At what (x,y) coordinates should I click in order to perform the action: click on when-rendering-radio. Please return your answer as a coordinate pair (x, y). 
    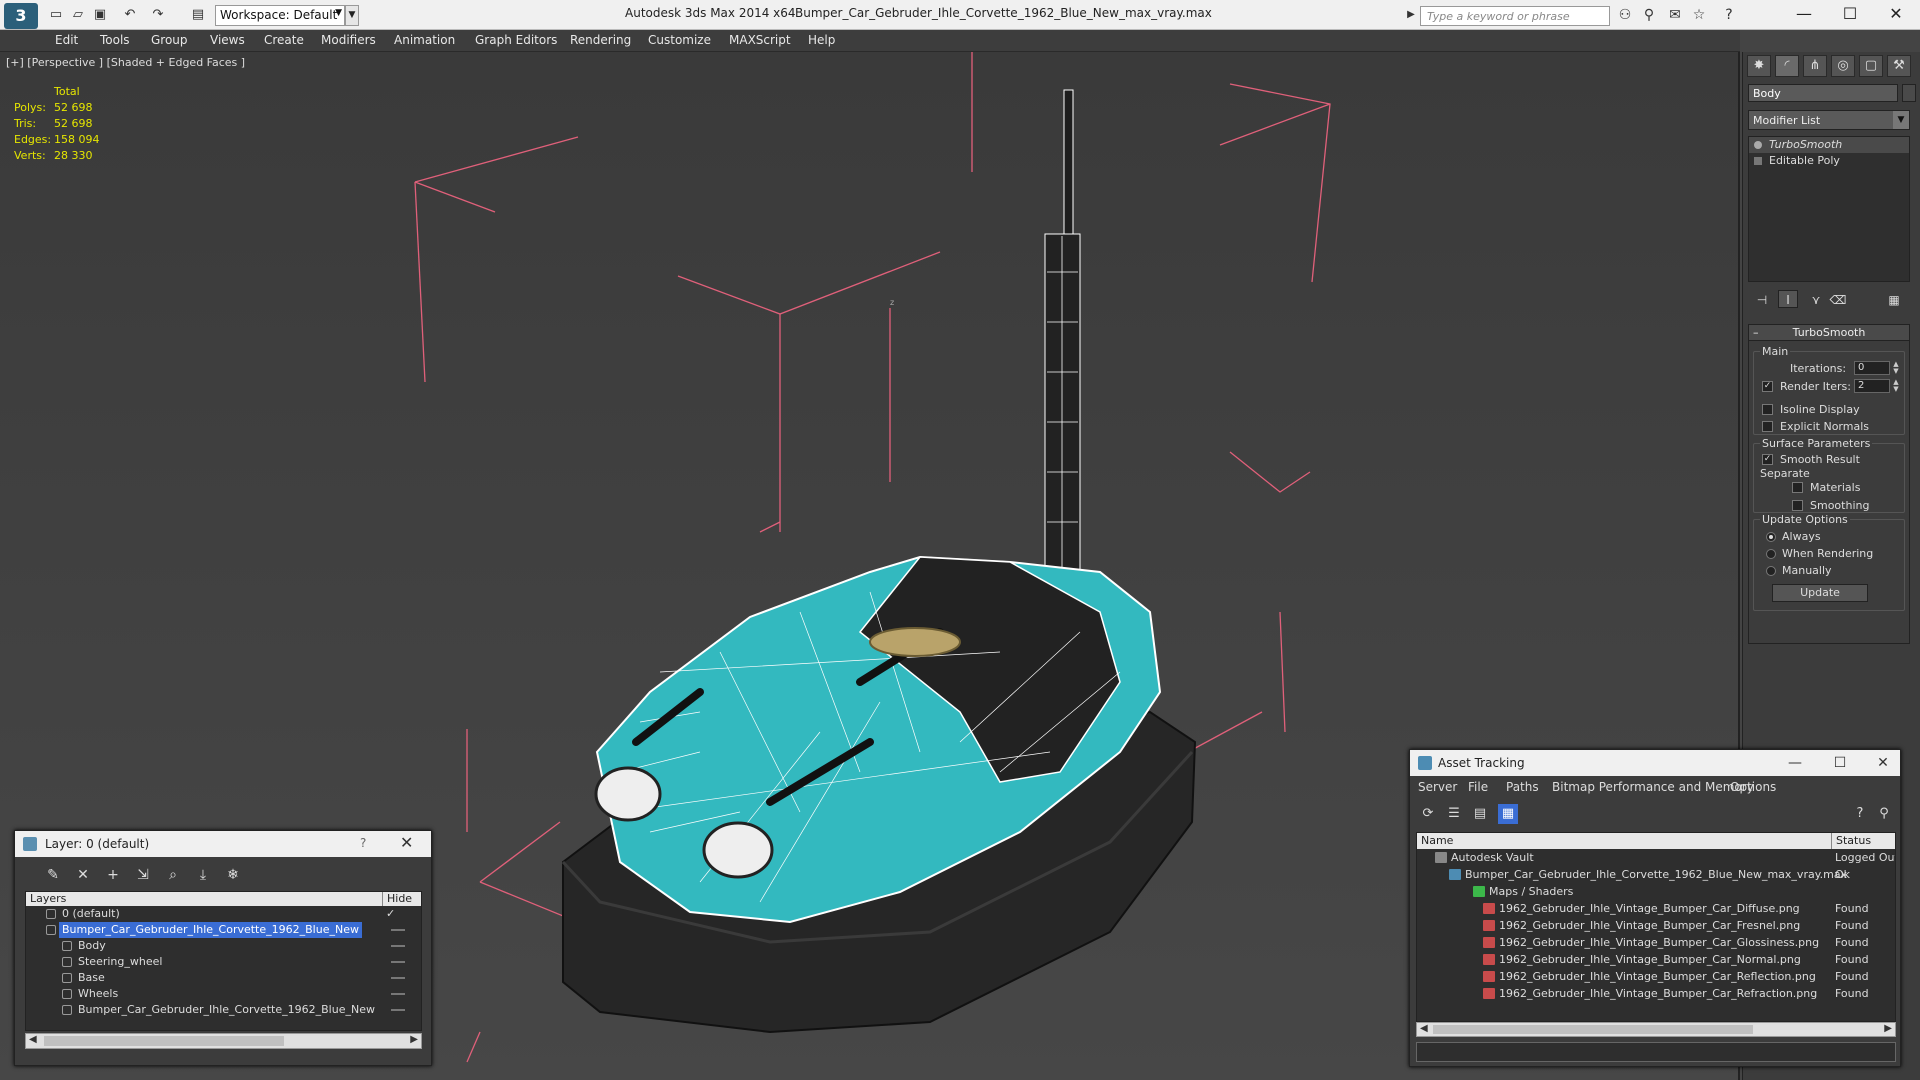
    Looking at the image, I should click on (1771, 554).